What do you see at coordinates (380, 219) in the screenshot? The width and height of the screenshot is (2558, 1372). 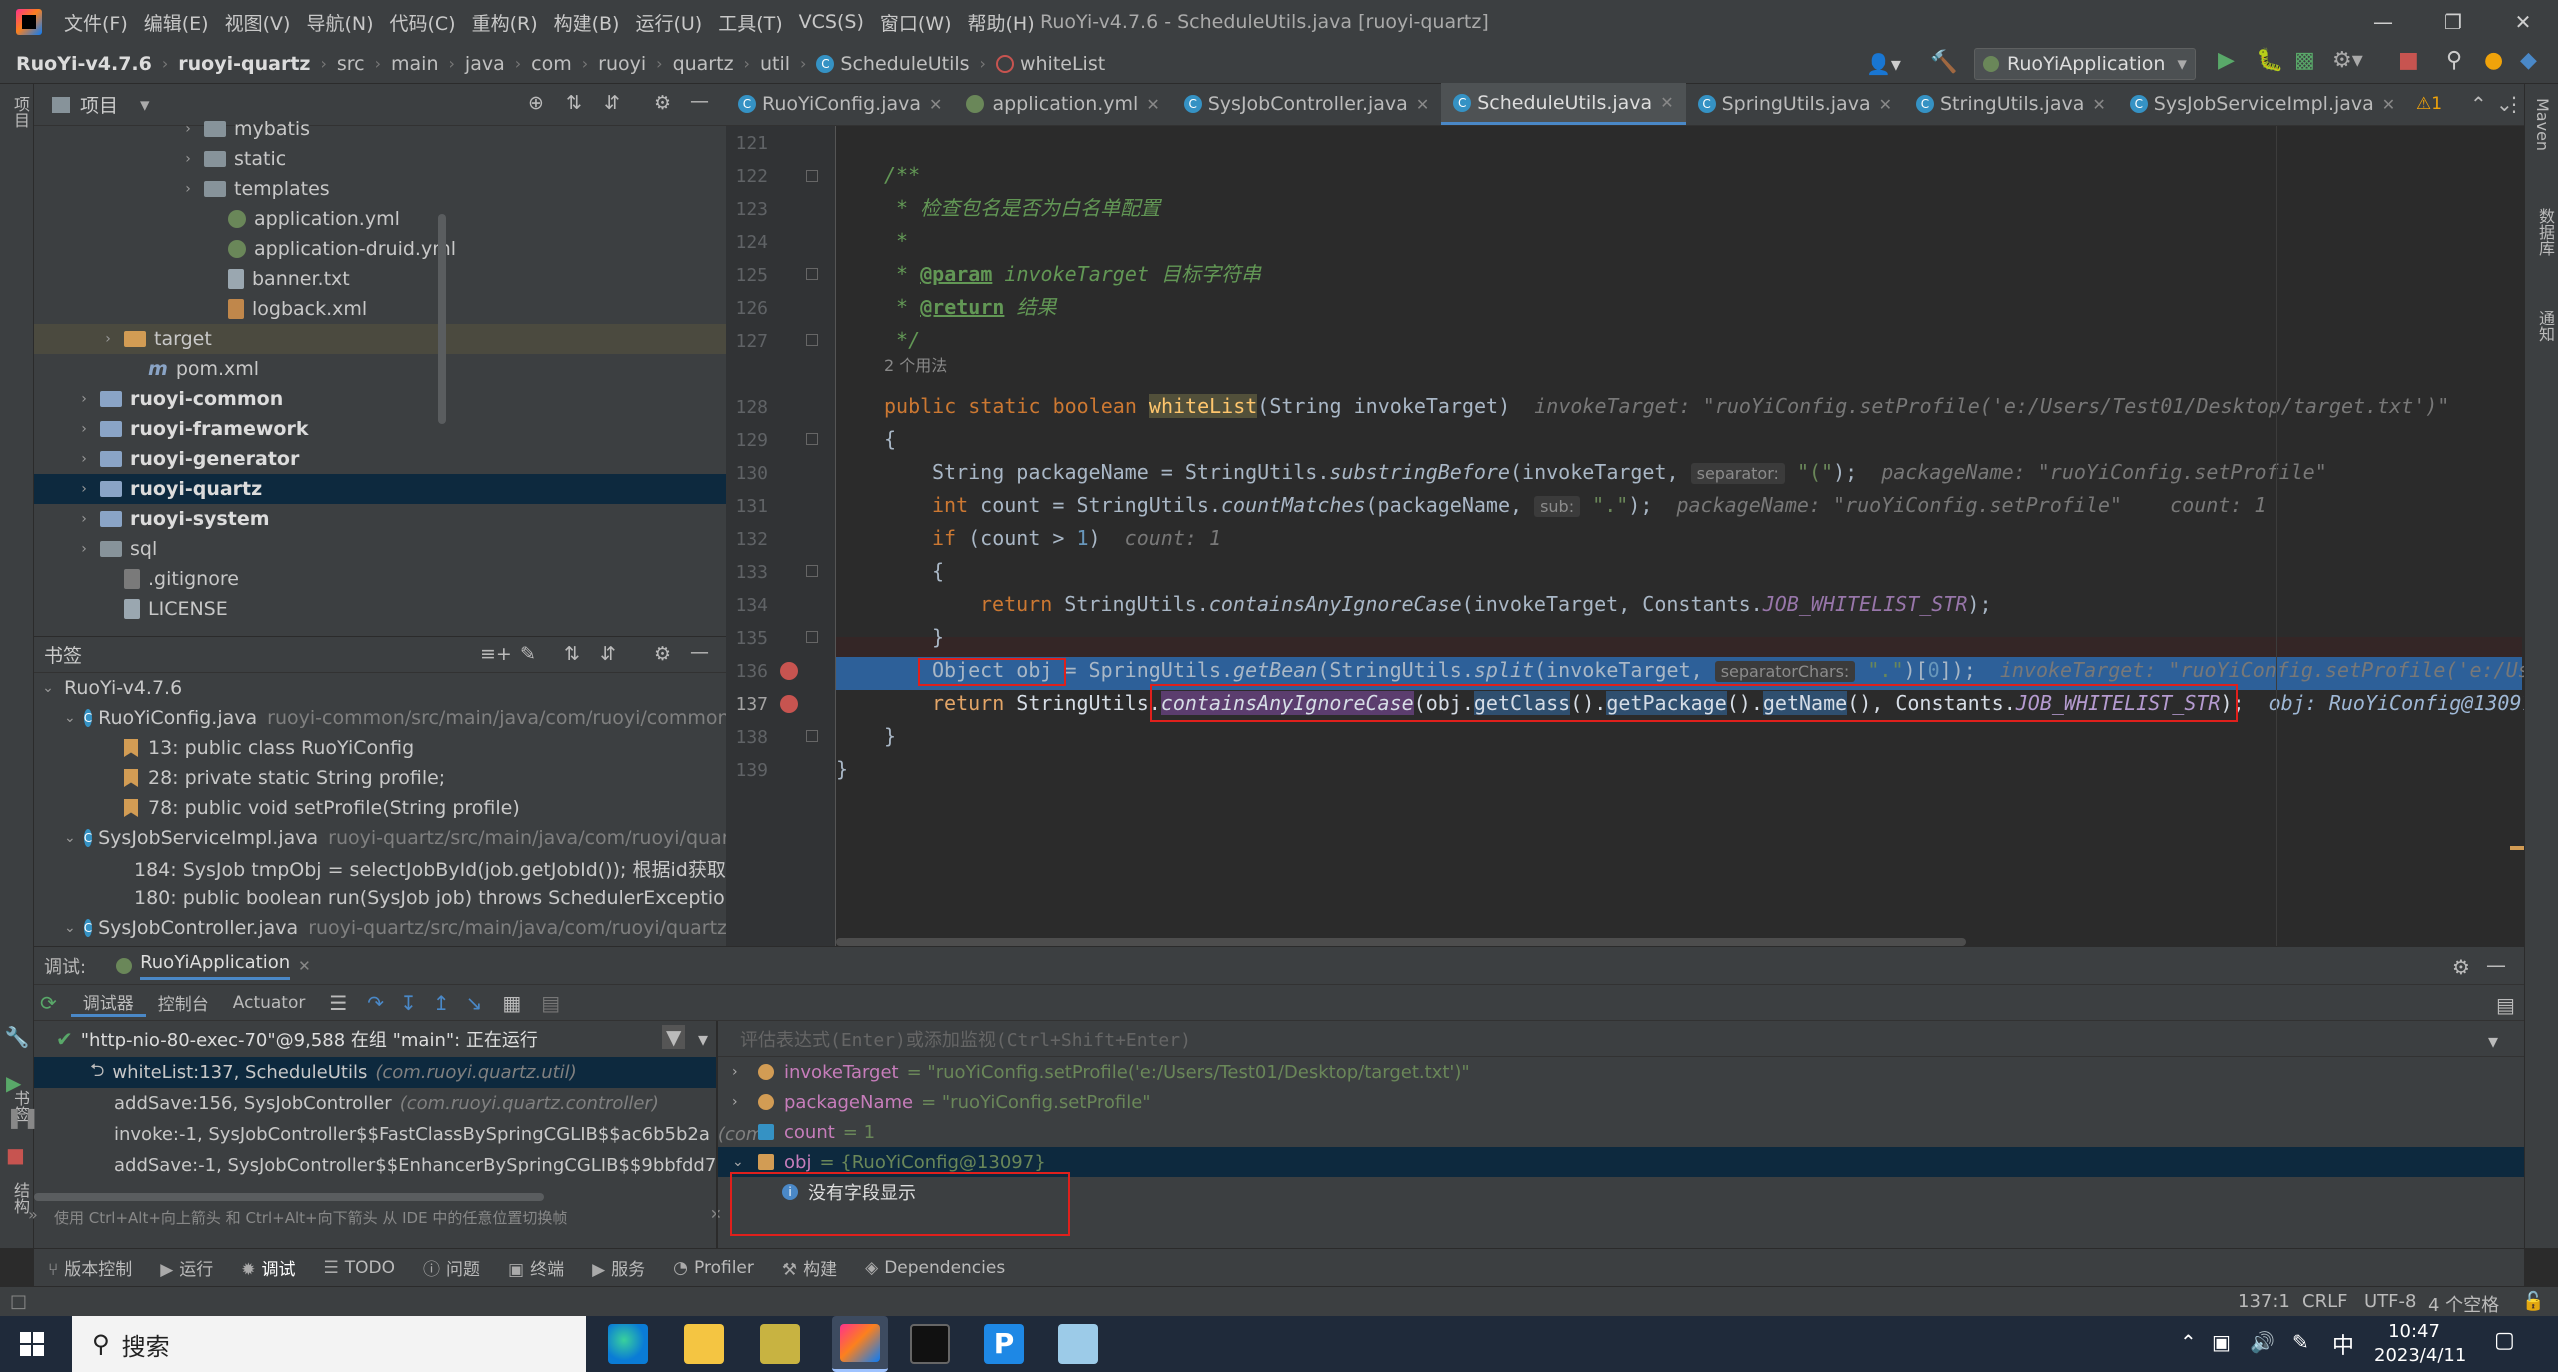 I see `tree-item: application.yml` at bounding box center [380, 219].